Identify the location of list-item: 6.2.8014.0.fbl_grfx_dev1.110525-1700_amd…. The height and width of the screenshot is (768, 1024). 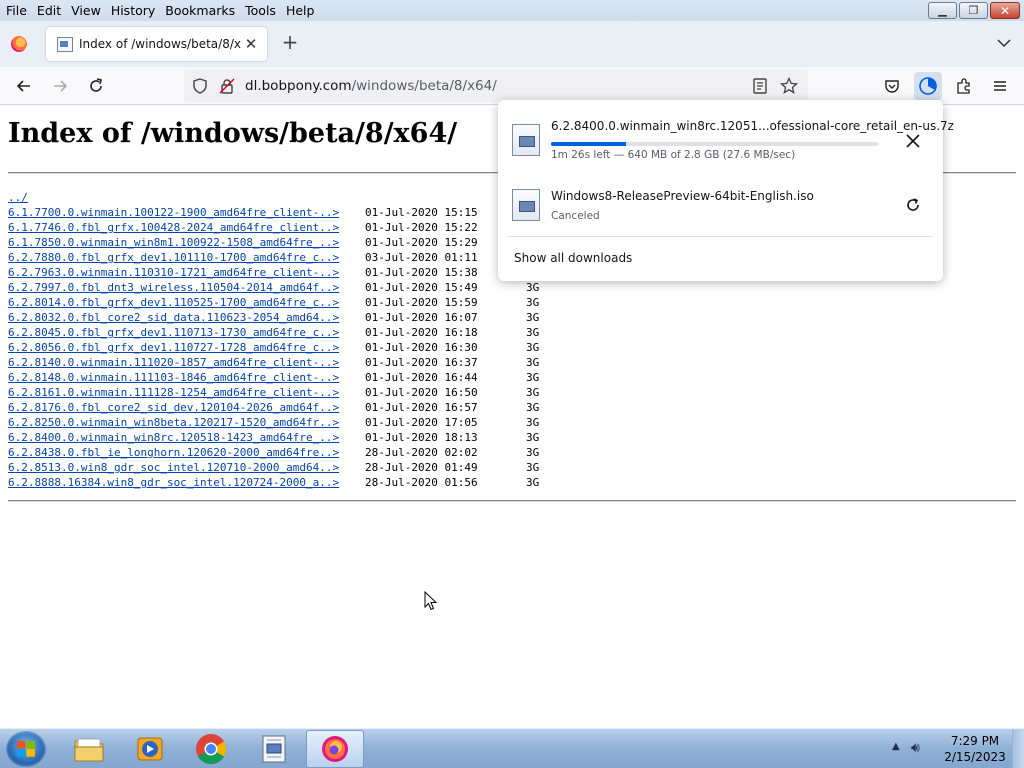
(273, 302).